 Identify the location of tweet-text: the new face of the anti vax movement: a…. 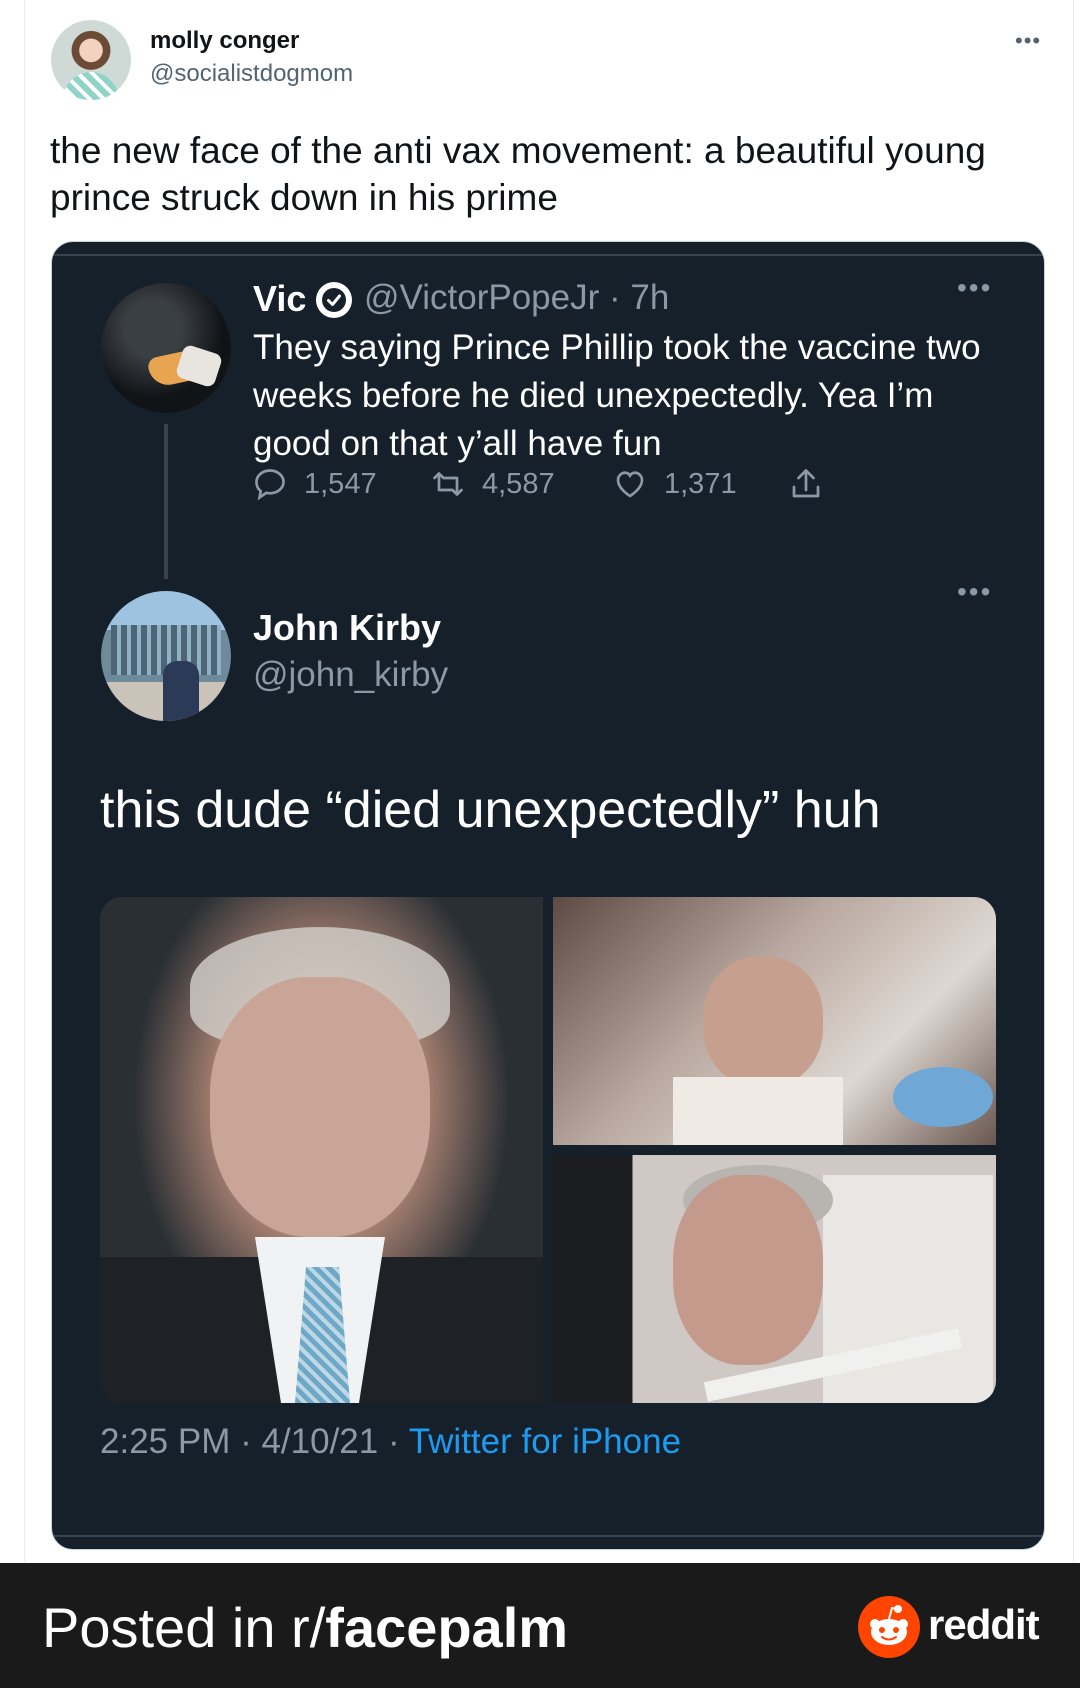
(518, 174).